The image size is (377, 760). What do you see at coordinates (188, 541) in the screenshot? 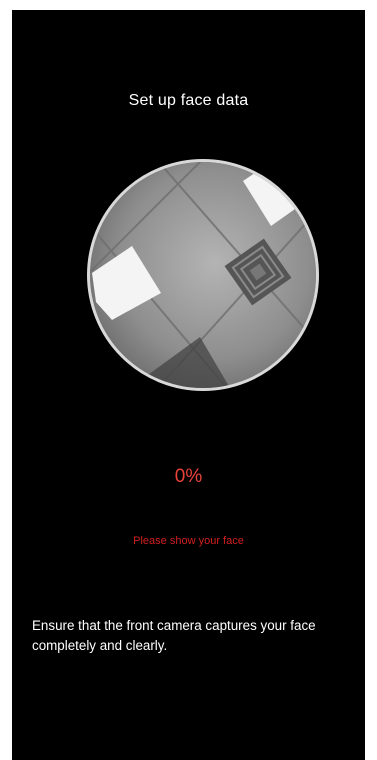
I see `status-message: Please show your face` at bounding box center [188, 541].